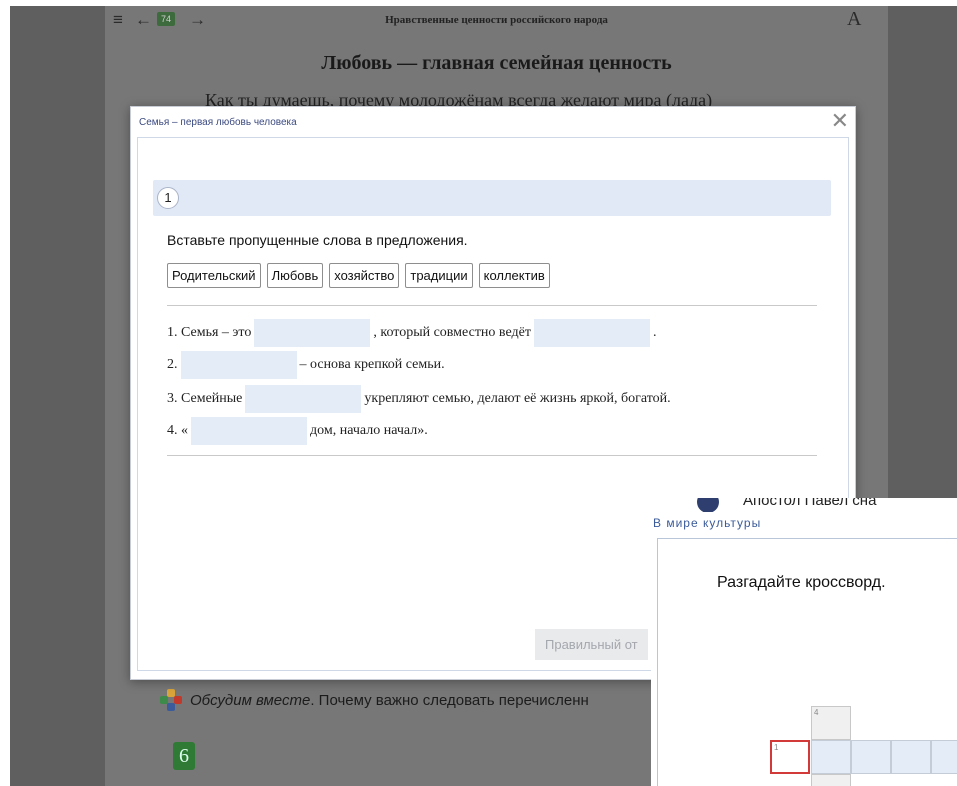 The image size is (957, 786). Describe the element at coordinates (708, 505) in the screenshot. I see `info-icon` at that location.